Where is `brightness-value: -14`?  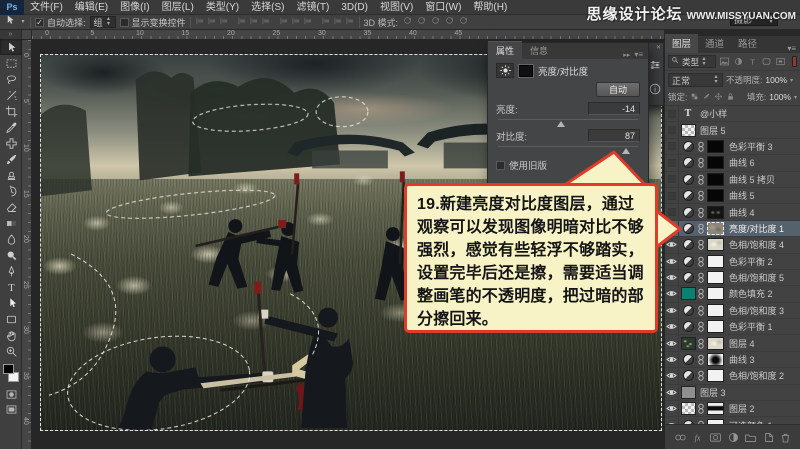
brightness-value: -14 is located at coordinates (614, 108).